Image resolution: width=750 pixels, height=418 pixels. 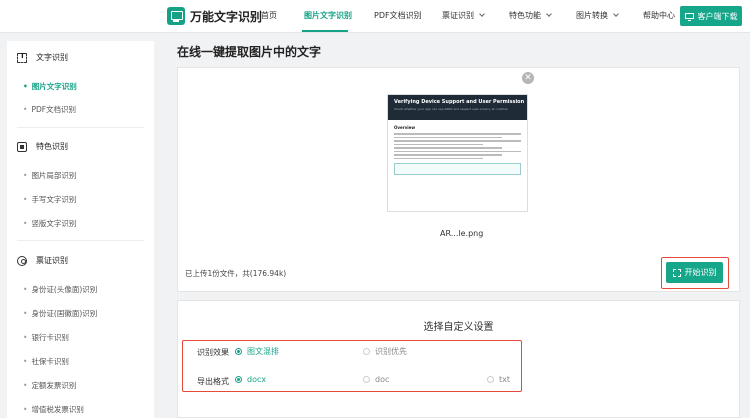 What do you see at coordinates (42, 146) in the screenshot?
I see `sidebar-group-feature-ocr: 特色识别` at bounding box center [42, 146].